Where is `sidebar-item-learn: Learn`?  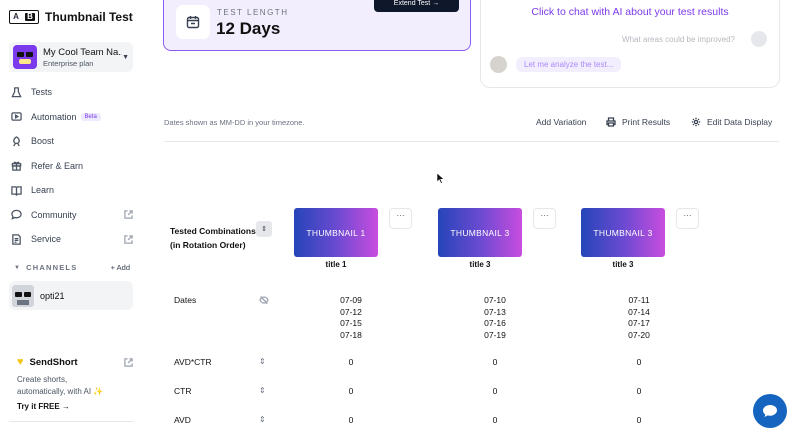 sidebar-item-learn: Learn is located at coordinates (71, 190).